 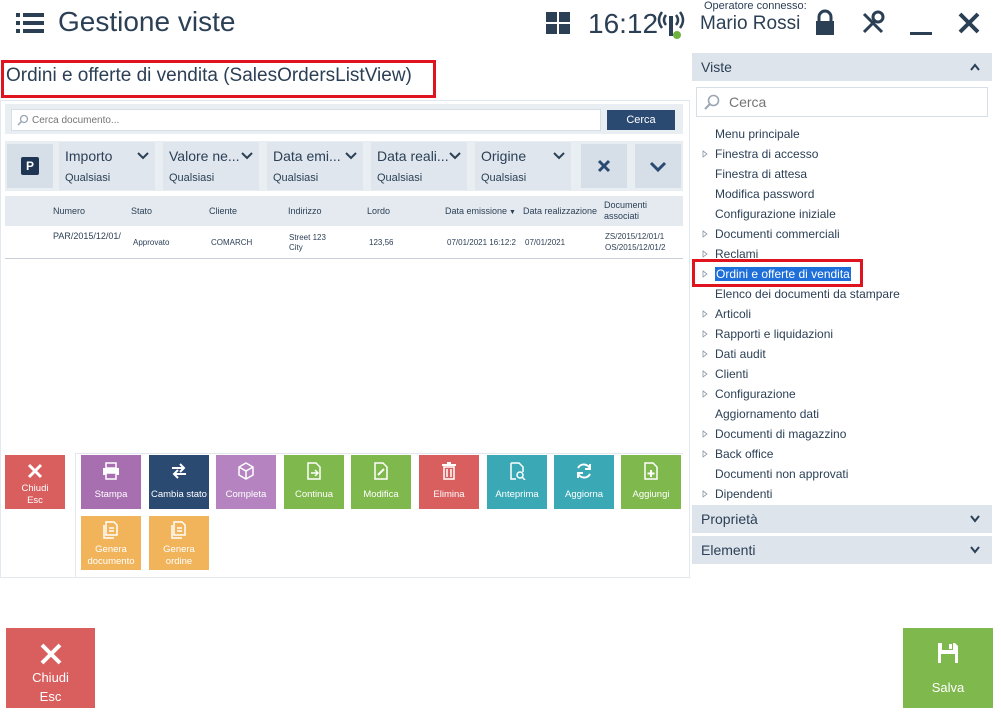 What do you see at coordinates (378, 211) in the screenshot?
I see `column-lordo: Lordo` at bounding box center [378, 211].